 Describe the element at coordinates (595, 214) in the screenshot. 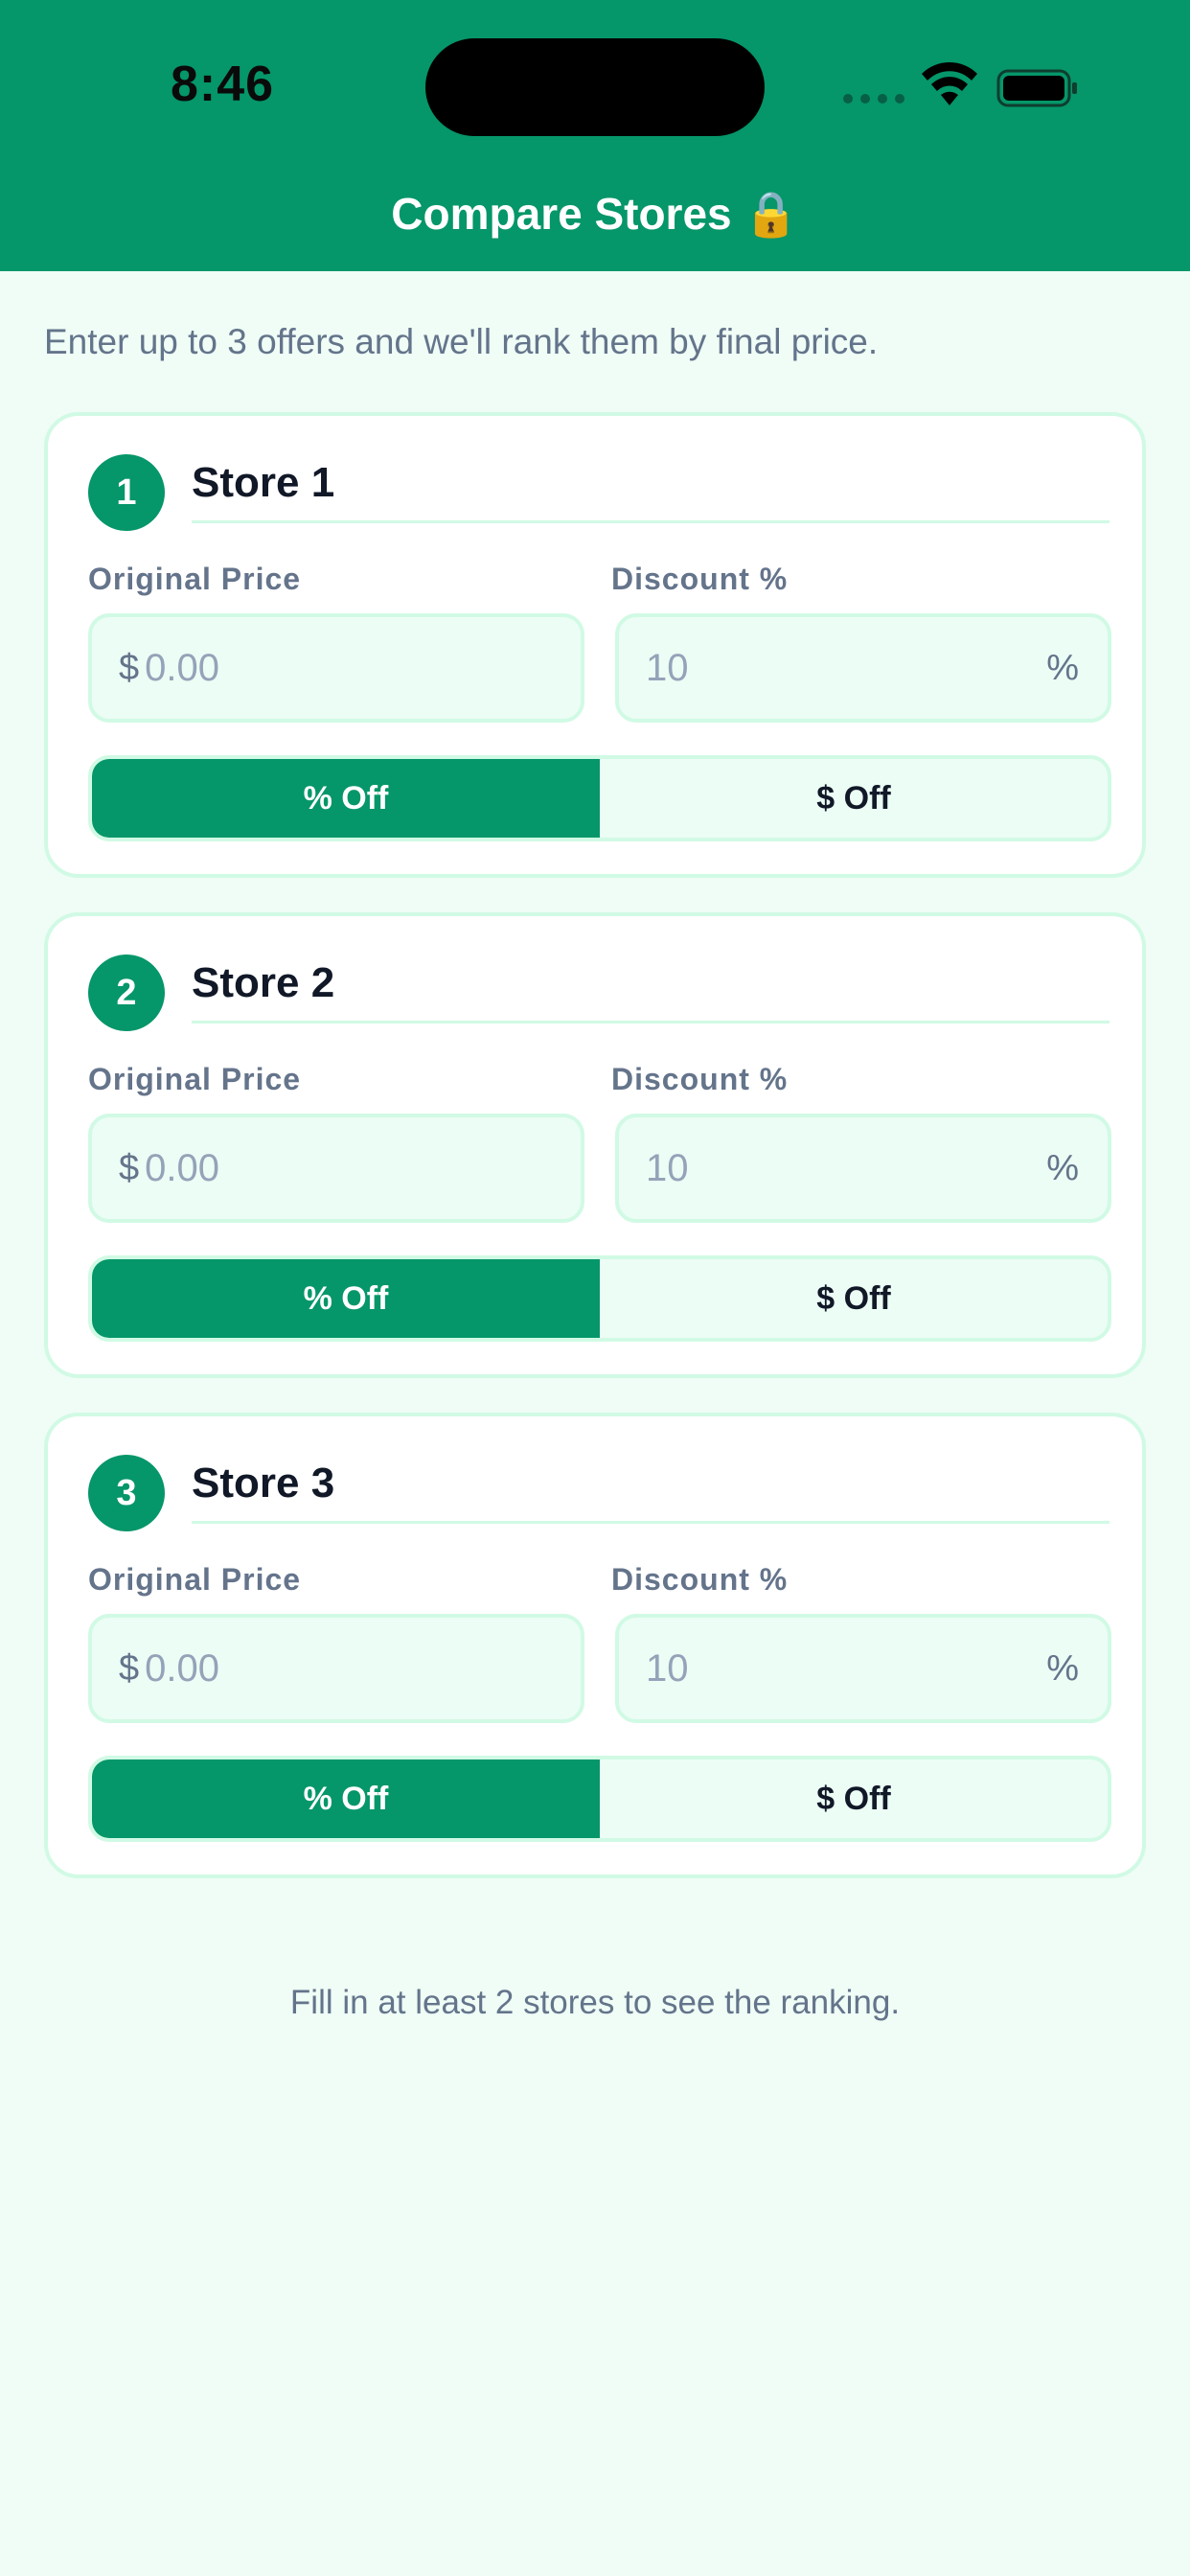

I see `page-title: Compare Stores 🔒` at that location.